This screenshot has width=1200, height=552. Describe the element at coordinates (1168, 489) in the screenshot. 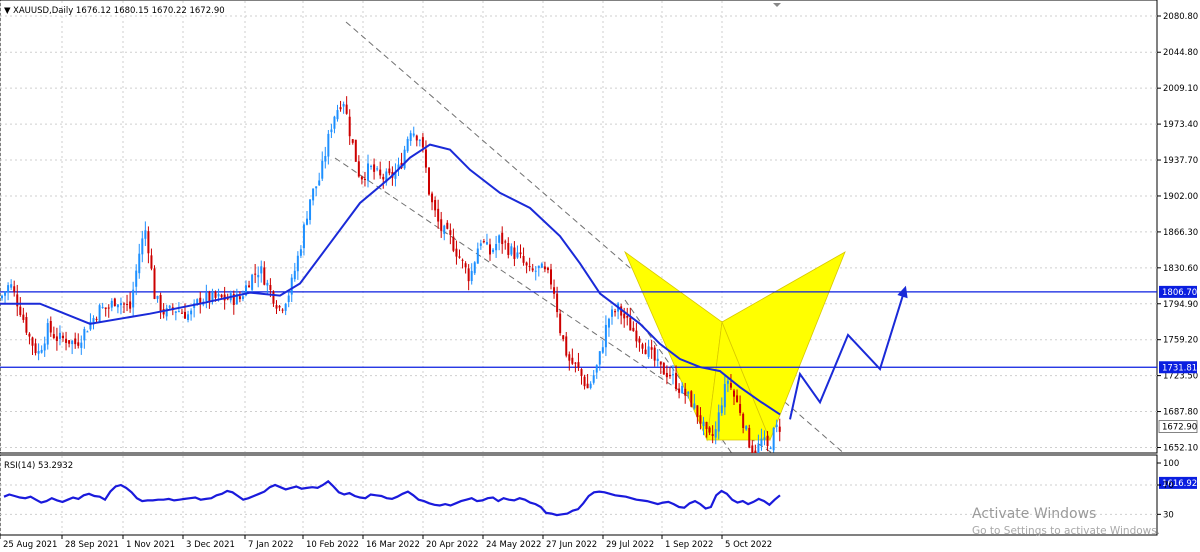

I see `rsi-axis: 100 70 30` at that location.